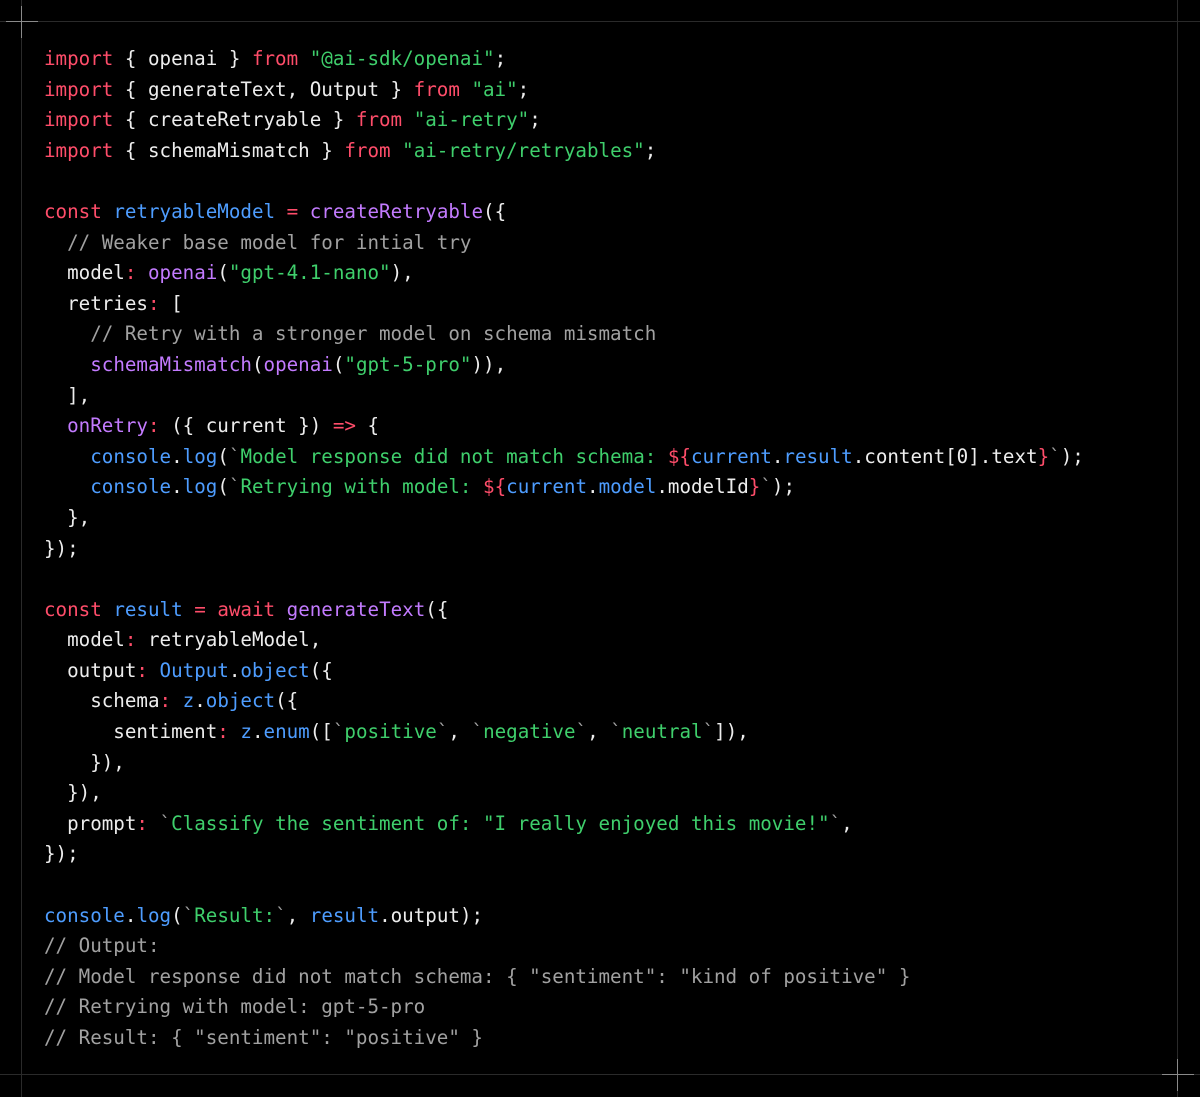 Image resolution: width=1200 pixels, height=1097 pixels. What do you see at coordinates (21, 548) in the screenshot?
I see `frame-left-border` at bounding box center [21, 548].